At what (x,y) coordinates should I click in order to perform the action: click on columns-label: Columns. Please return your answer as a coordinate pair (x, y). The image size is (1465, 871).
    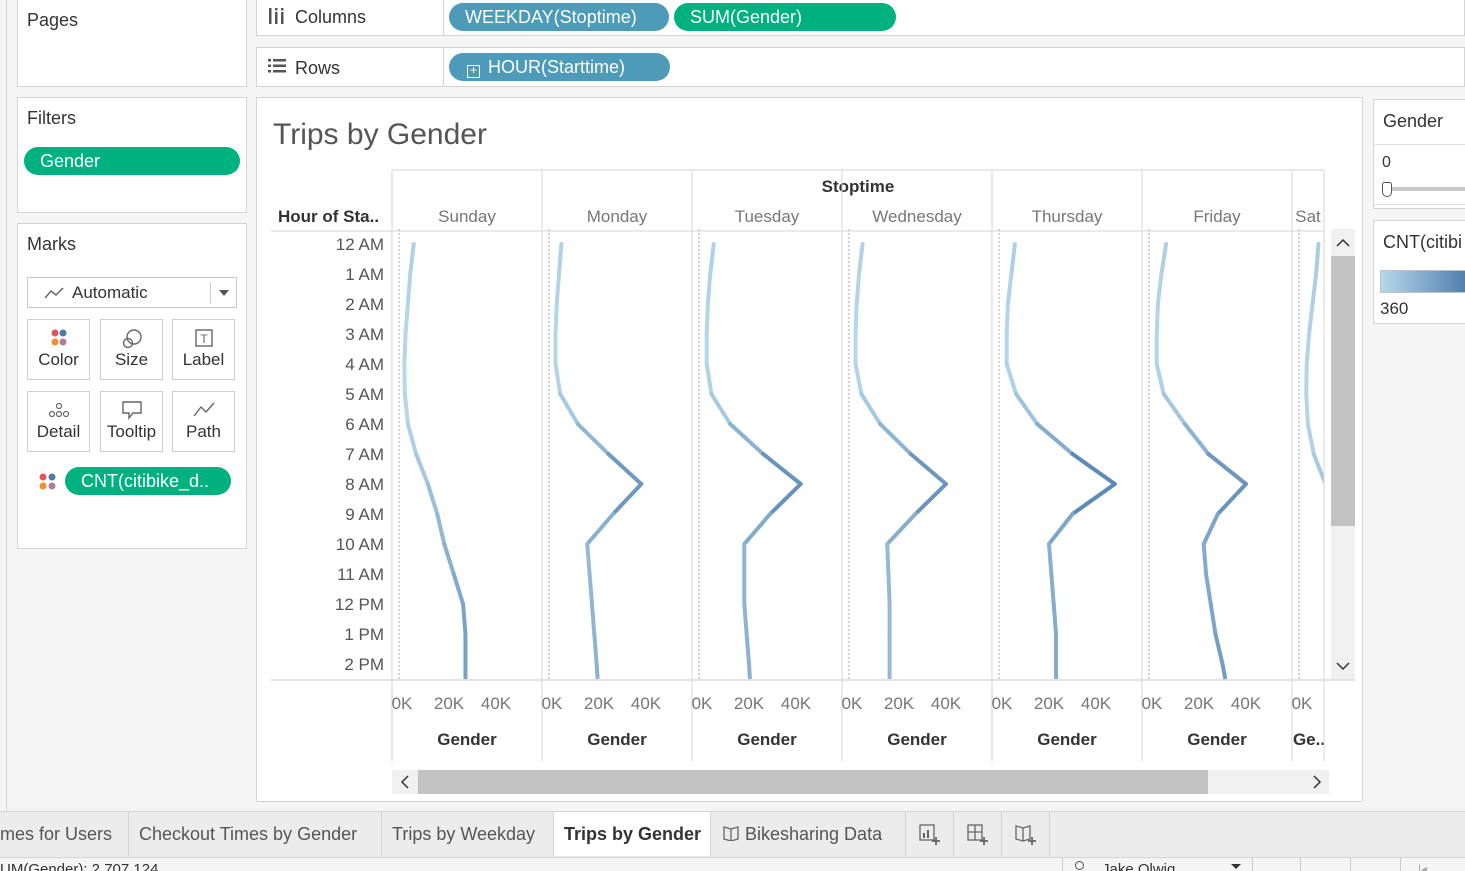
    Looking at the image, I should click on (331, 17).